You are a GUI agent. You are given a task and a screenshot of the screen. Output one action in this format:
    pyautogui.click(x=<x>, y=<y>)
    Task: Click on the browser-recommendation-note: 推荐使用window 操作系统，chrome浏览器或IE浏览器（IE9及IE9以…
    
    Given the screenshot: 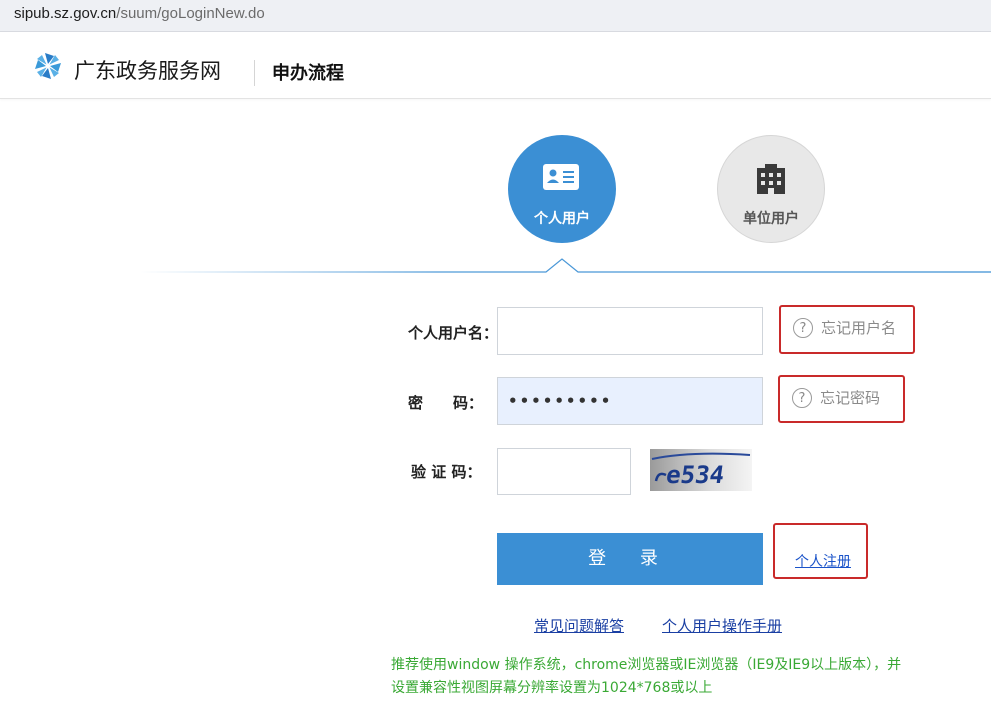 What is the action you would take?
    pyautogui.click(x=671, y=677)
    